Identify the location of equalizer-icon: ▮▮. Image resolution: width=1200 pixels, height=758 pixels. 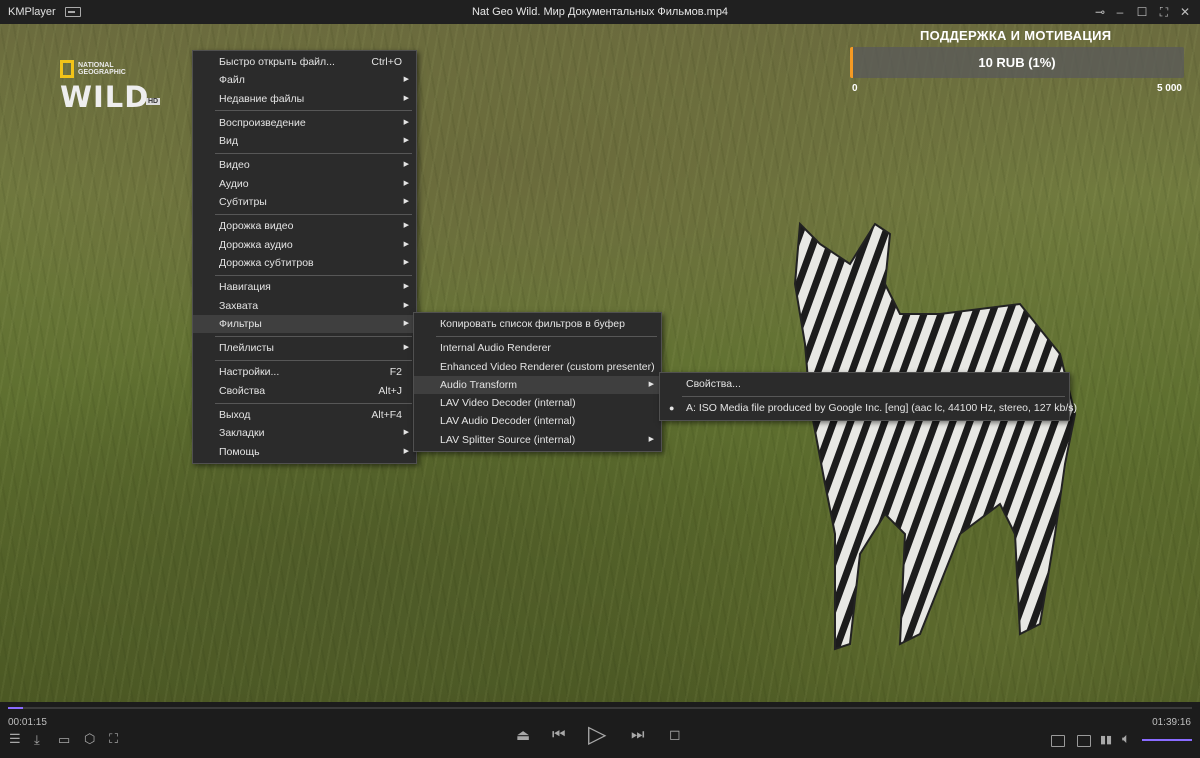
(1106, 739).